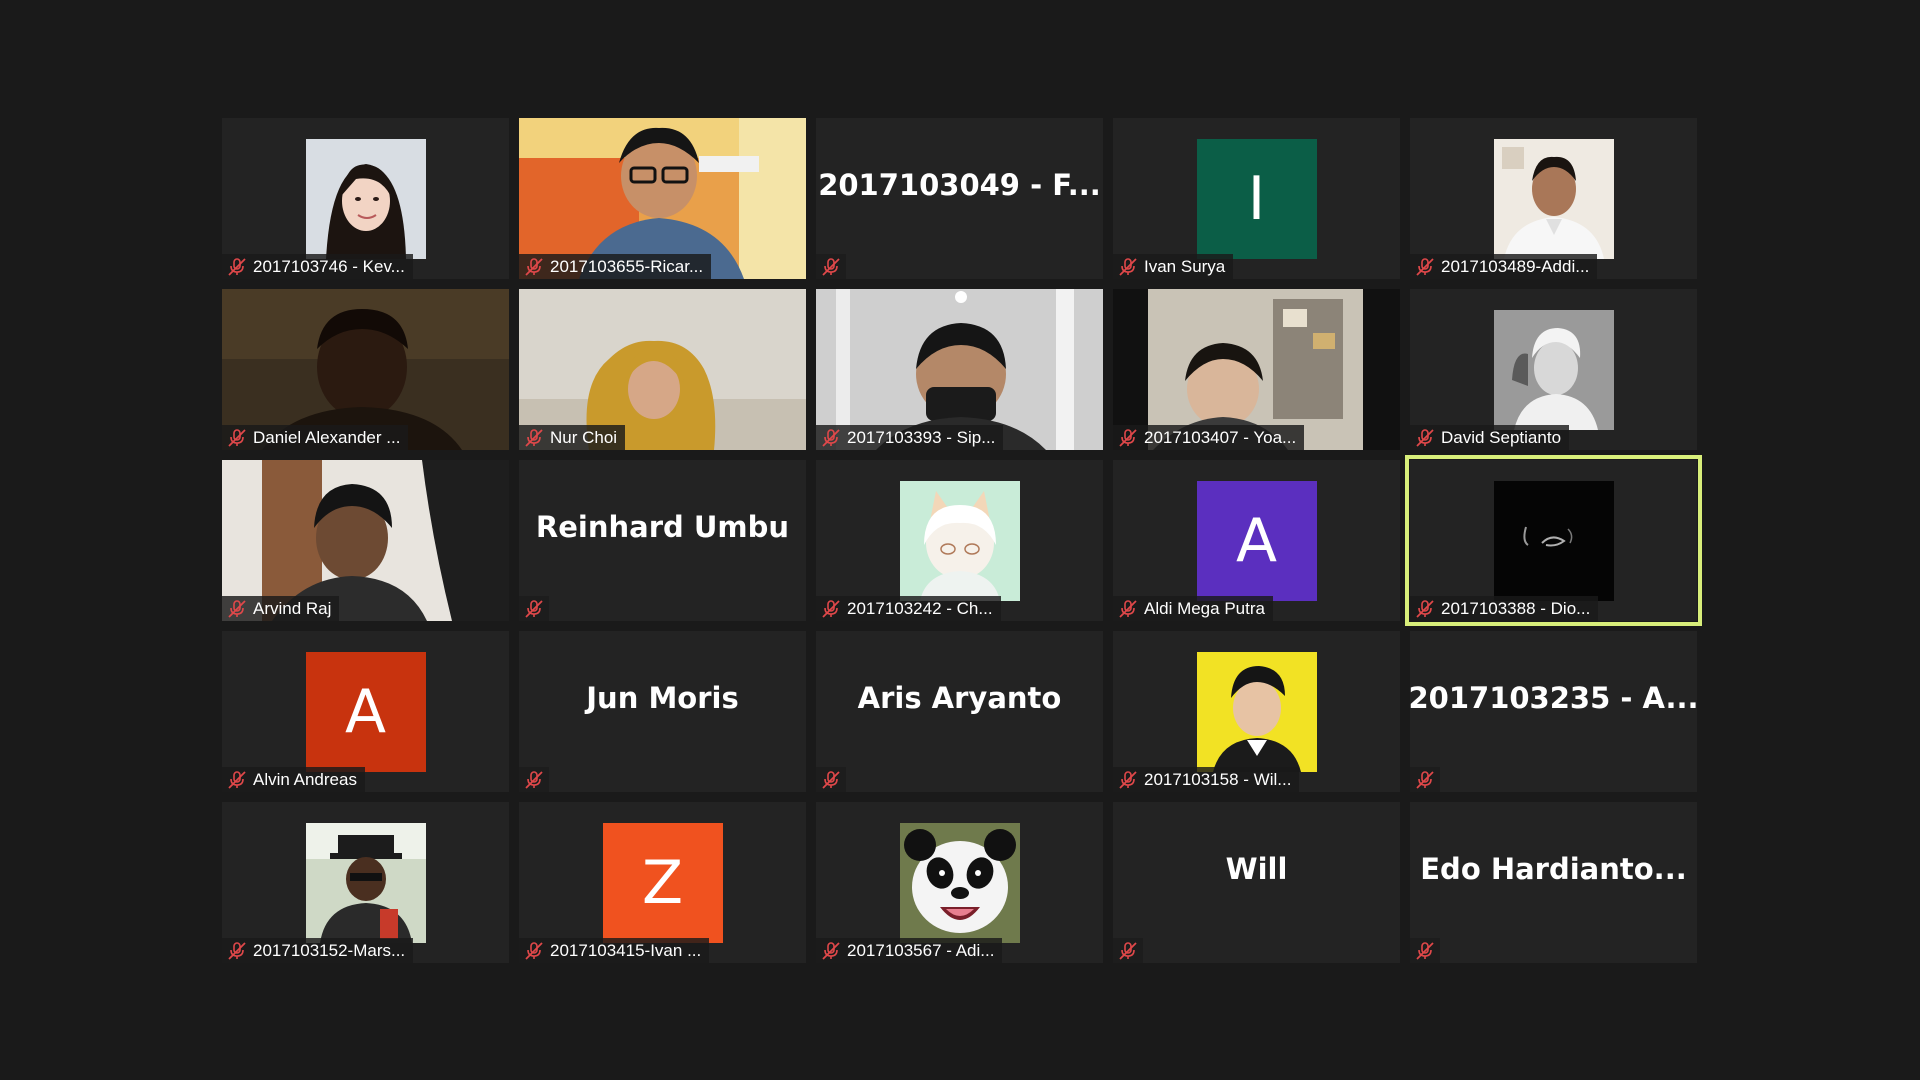  I want to click on participant-tile: Will, so click(1256, 882).